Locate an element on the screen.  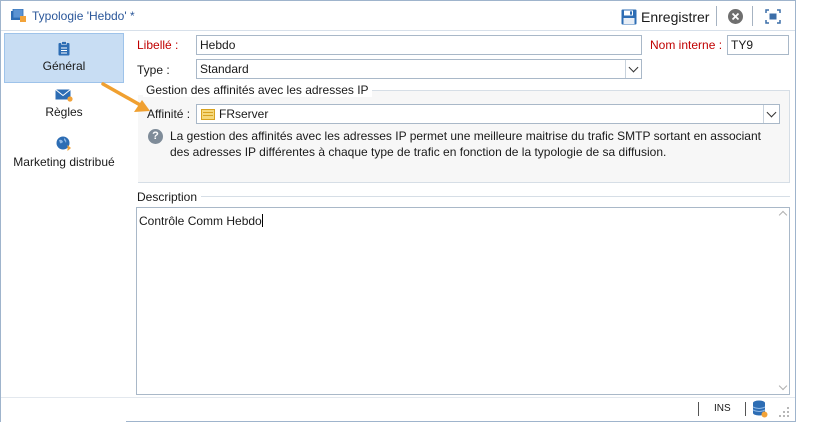
floppy-disk-icon is located at coordinates (629, 17).